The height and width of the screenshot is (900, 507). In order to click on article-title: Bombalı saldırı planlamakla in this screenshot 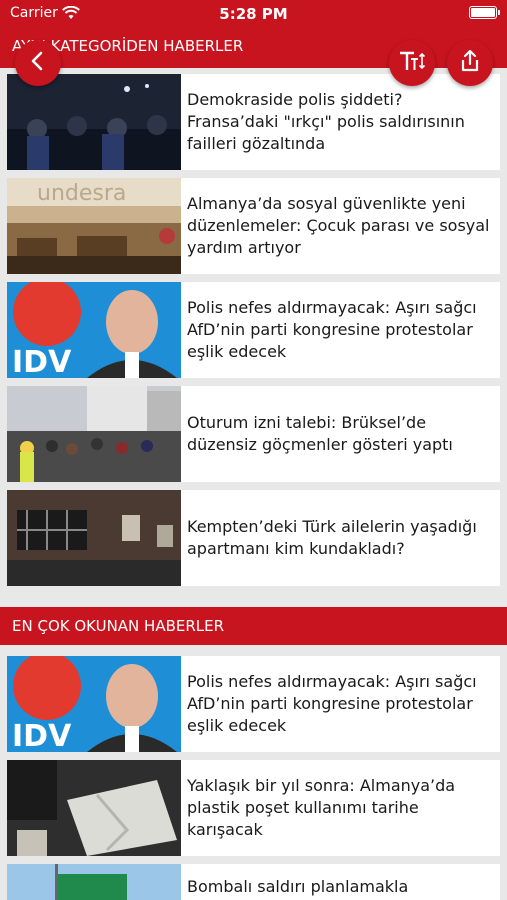, I will do `click(298, 886)`.